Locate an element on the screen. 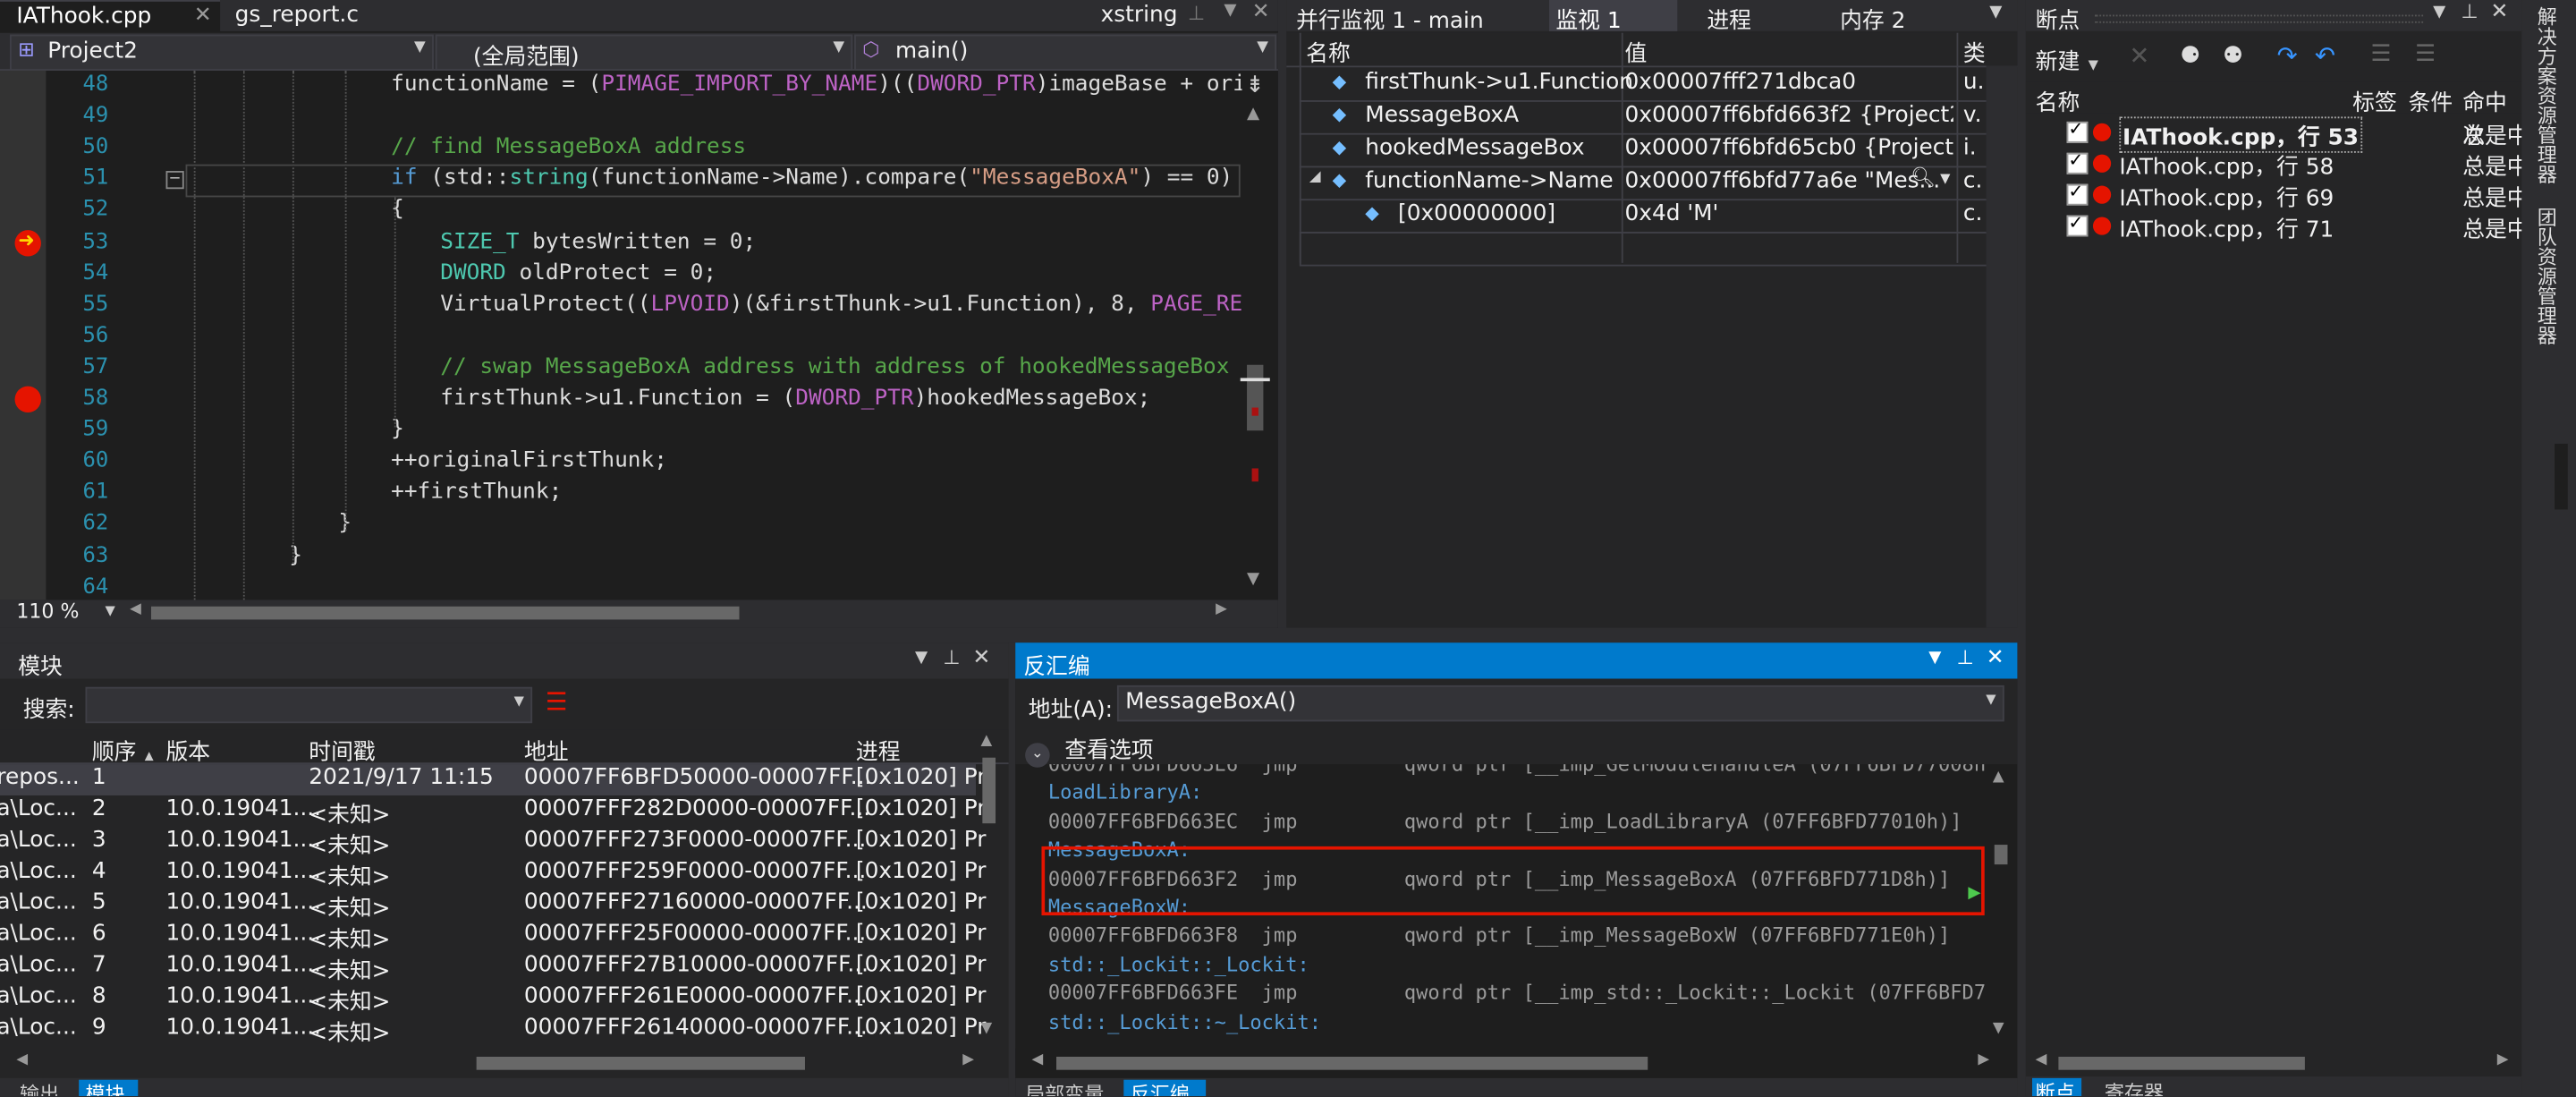 The width and height of the screenshot is (2576, 1097). import-icon: ↷ is located at coordinates (2287, 56).